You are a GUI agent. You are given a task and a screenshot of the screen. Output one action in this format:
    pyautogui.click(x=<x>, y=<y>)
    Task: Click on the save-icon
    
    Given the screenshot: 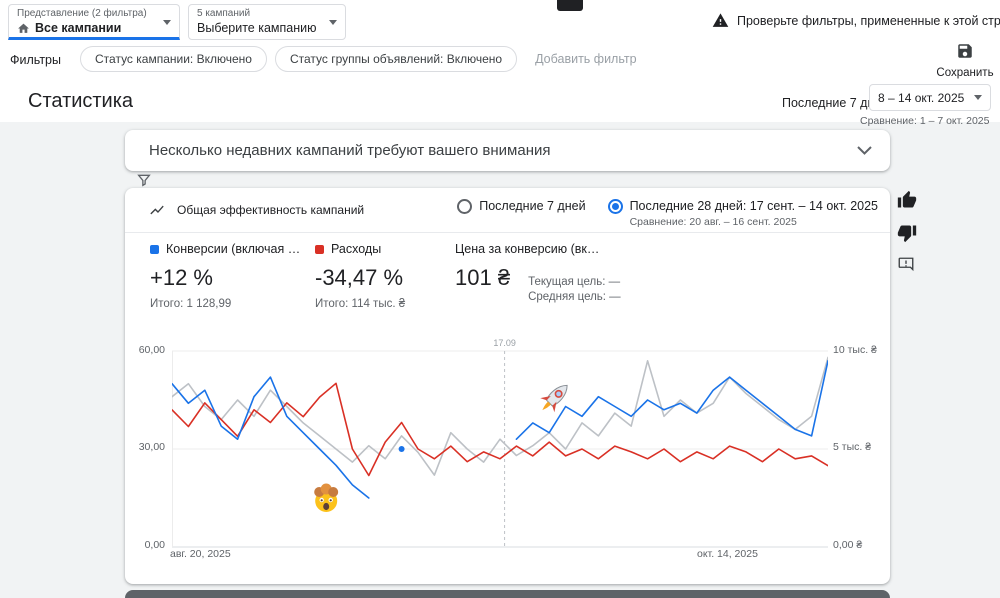 What is the action you would take?
    pyautogui.click(x=965, y=51)
    